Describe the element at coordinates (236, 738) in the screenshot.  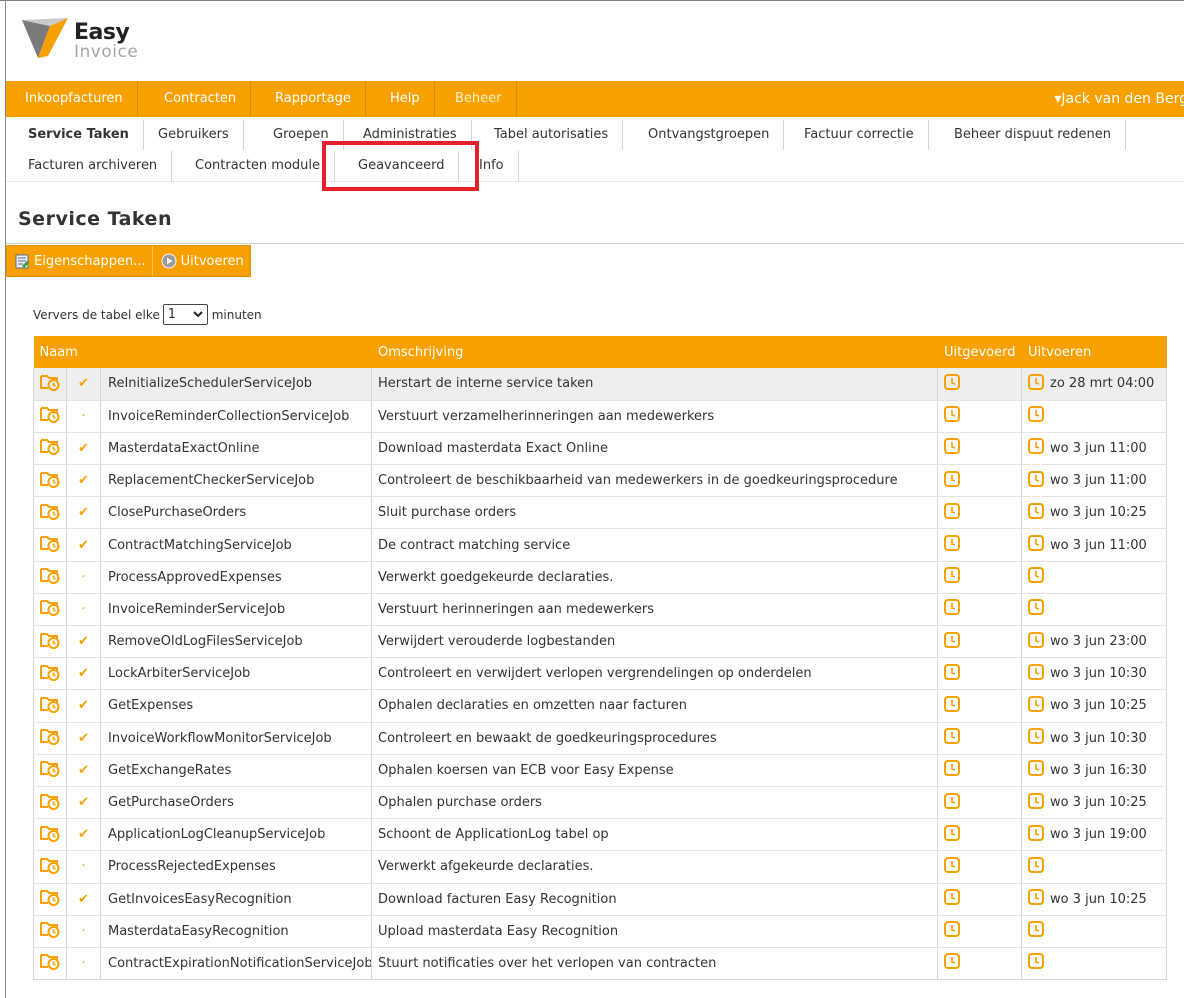
I see `job-name: InvoiceWorkflowMonitorServiceJob` at that location.